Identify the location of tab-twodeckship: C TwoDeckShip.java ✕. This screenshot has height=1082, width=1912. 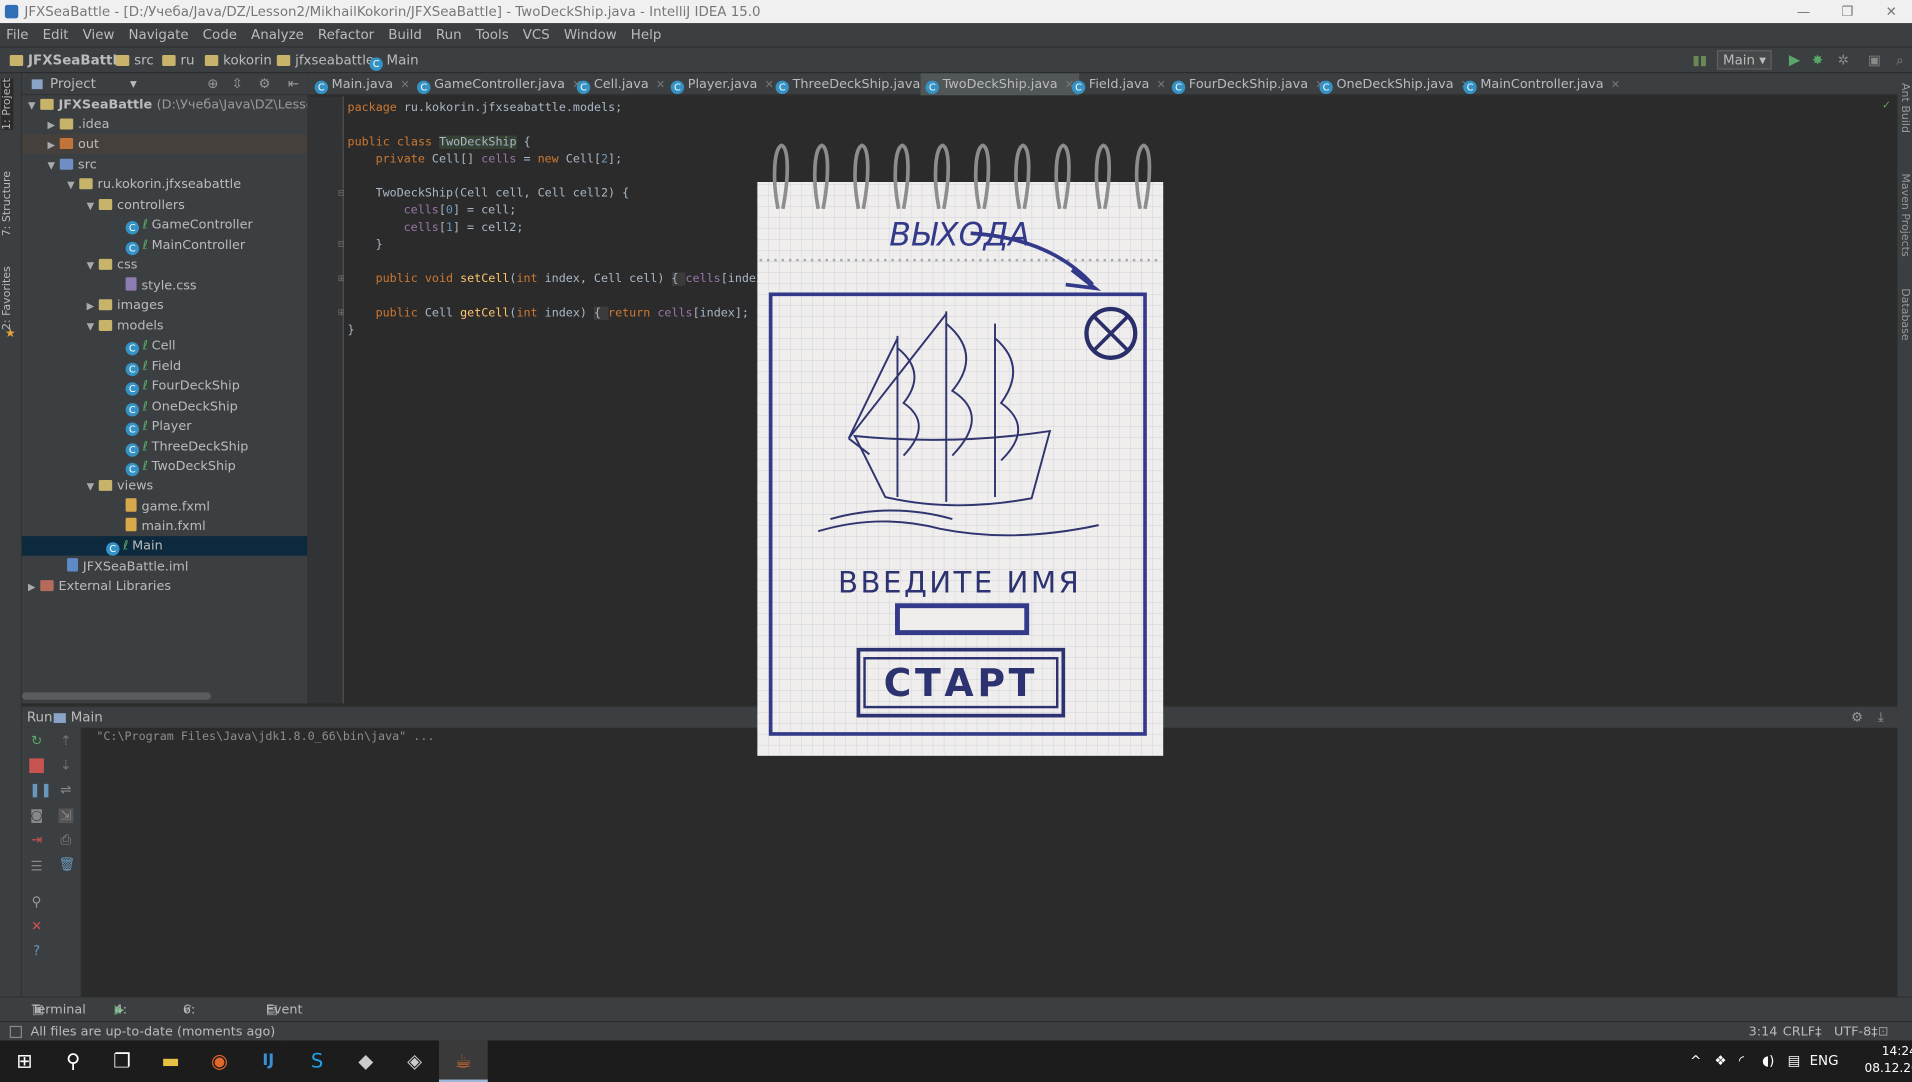
(1000, 84).